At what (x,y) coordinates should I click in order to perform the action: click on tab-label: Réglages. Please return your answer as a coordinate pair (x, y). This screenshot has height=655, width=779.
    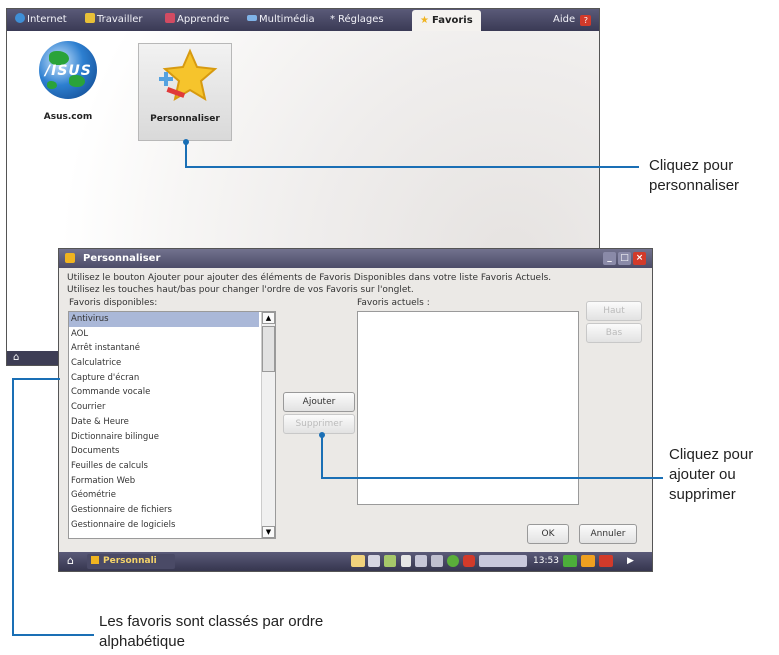
    Looking at the image, I should click on (361, 19).